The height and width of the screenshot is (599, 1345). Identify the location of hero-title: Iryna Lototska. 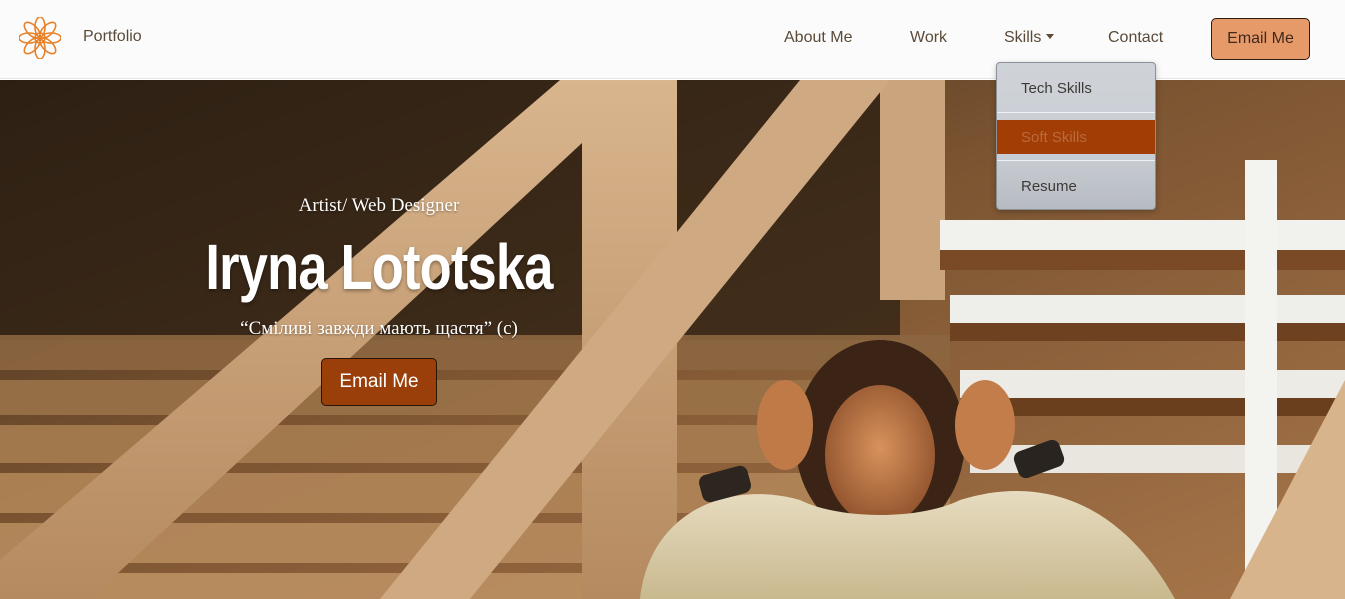
(379, 267).